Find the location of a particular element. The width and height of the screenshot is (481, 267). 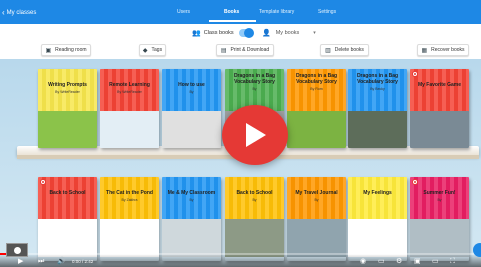

tags-label: Tags is located at coordinates (157, 50).